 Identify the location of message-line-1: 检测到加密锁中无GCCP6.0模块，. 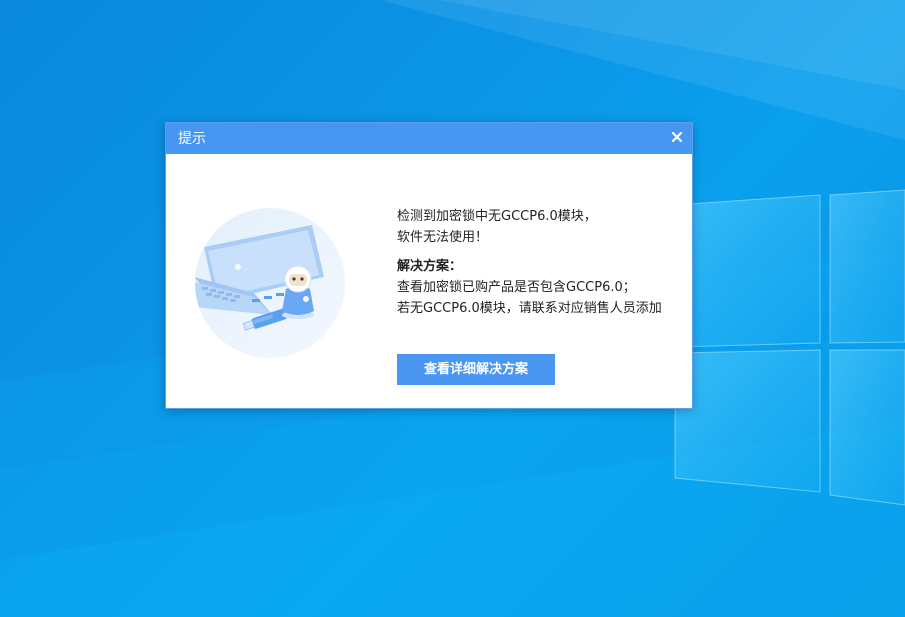
(497, 216).